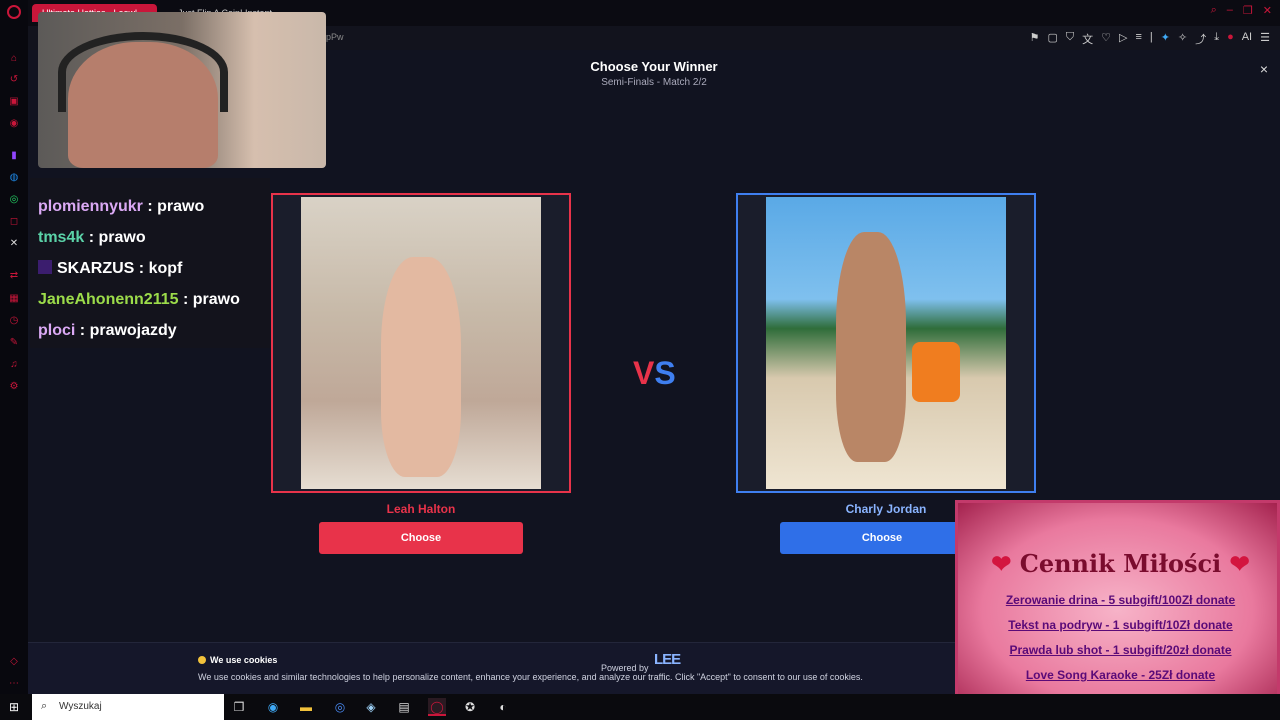  I want to click on webcam-overlay, so click(182, 90).